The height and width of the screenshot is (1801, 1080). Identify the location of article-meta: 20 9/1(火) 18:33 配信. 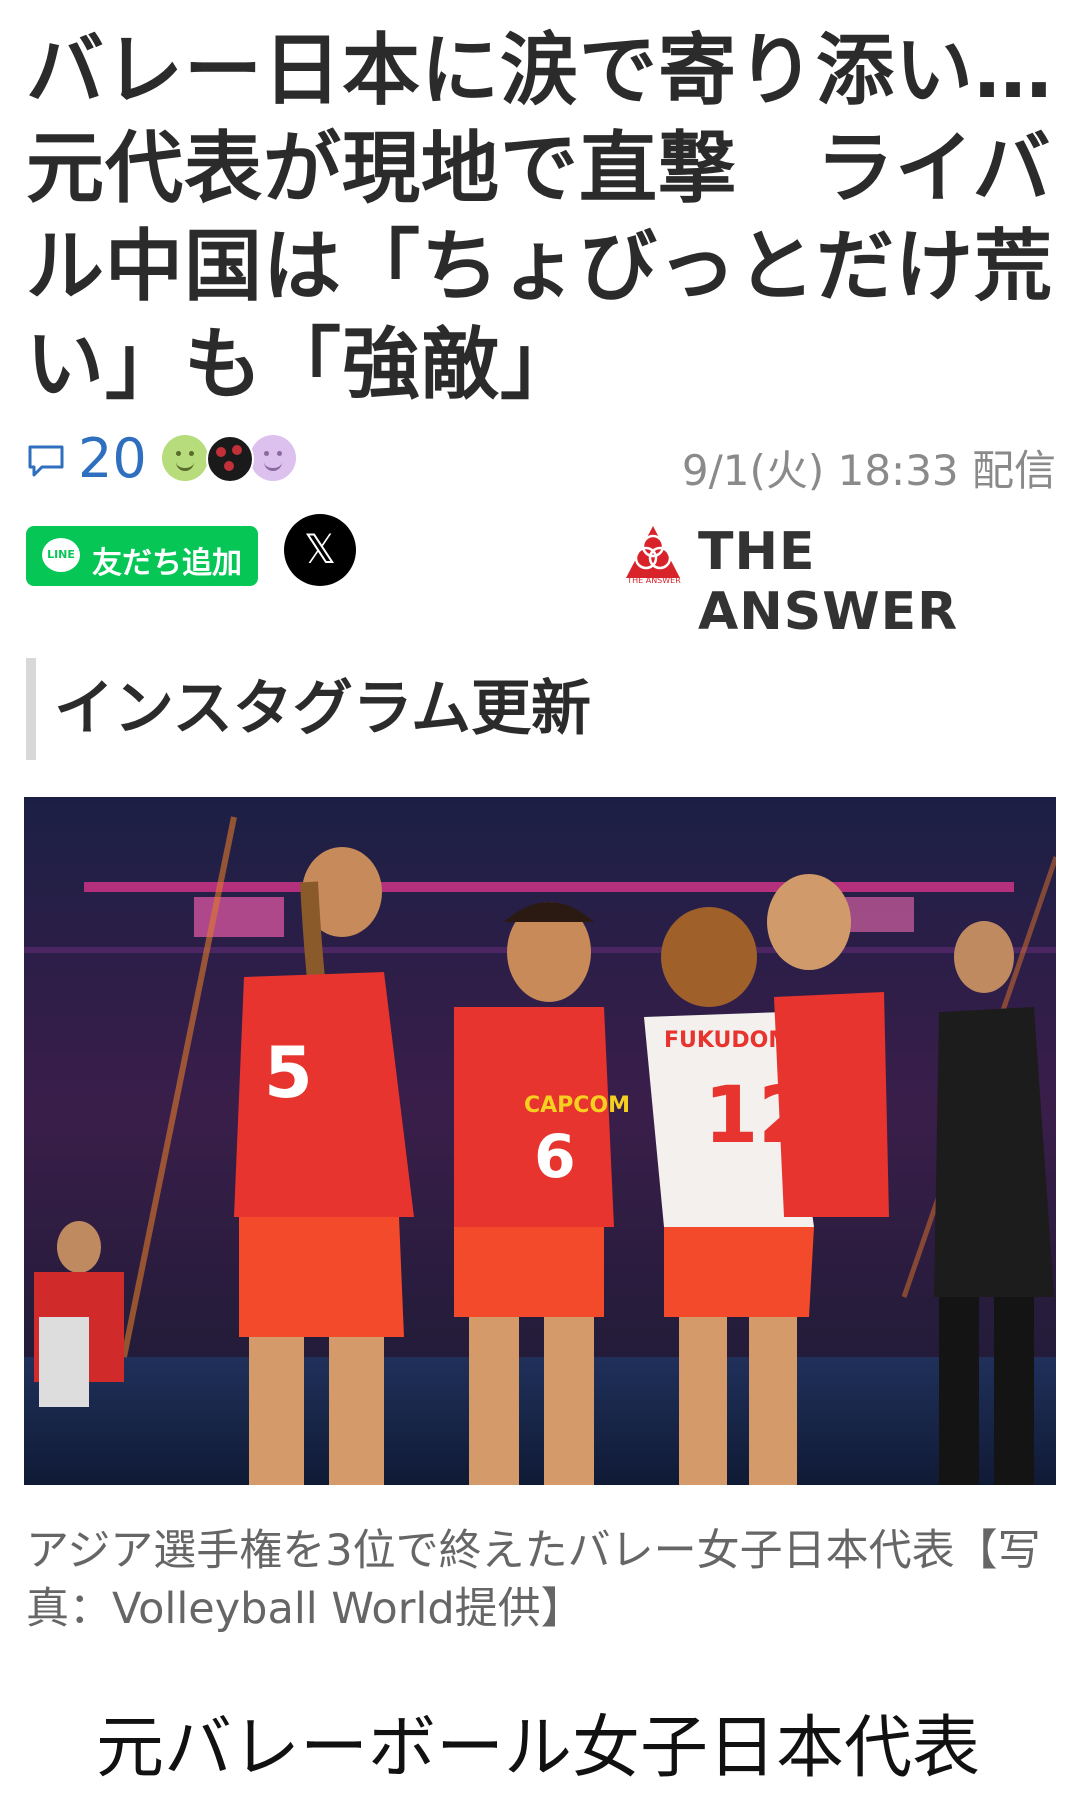
(541, 460).